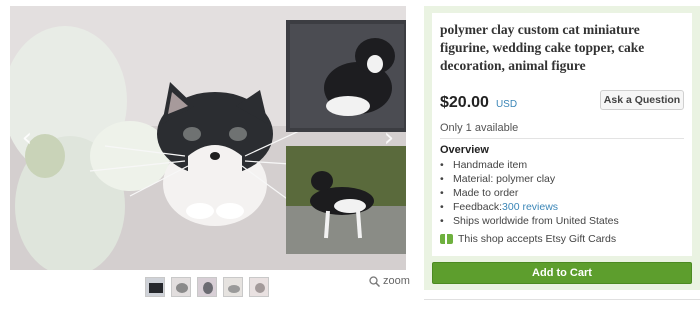 The height and width of the screenshot is (313, 700). What do you see at coordinates (499, 207) in the screenshot?
I see `list-item: • Feedback: 300 reviews` at bounding box center [499, 207].